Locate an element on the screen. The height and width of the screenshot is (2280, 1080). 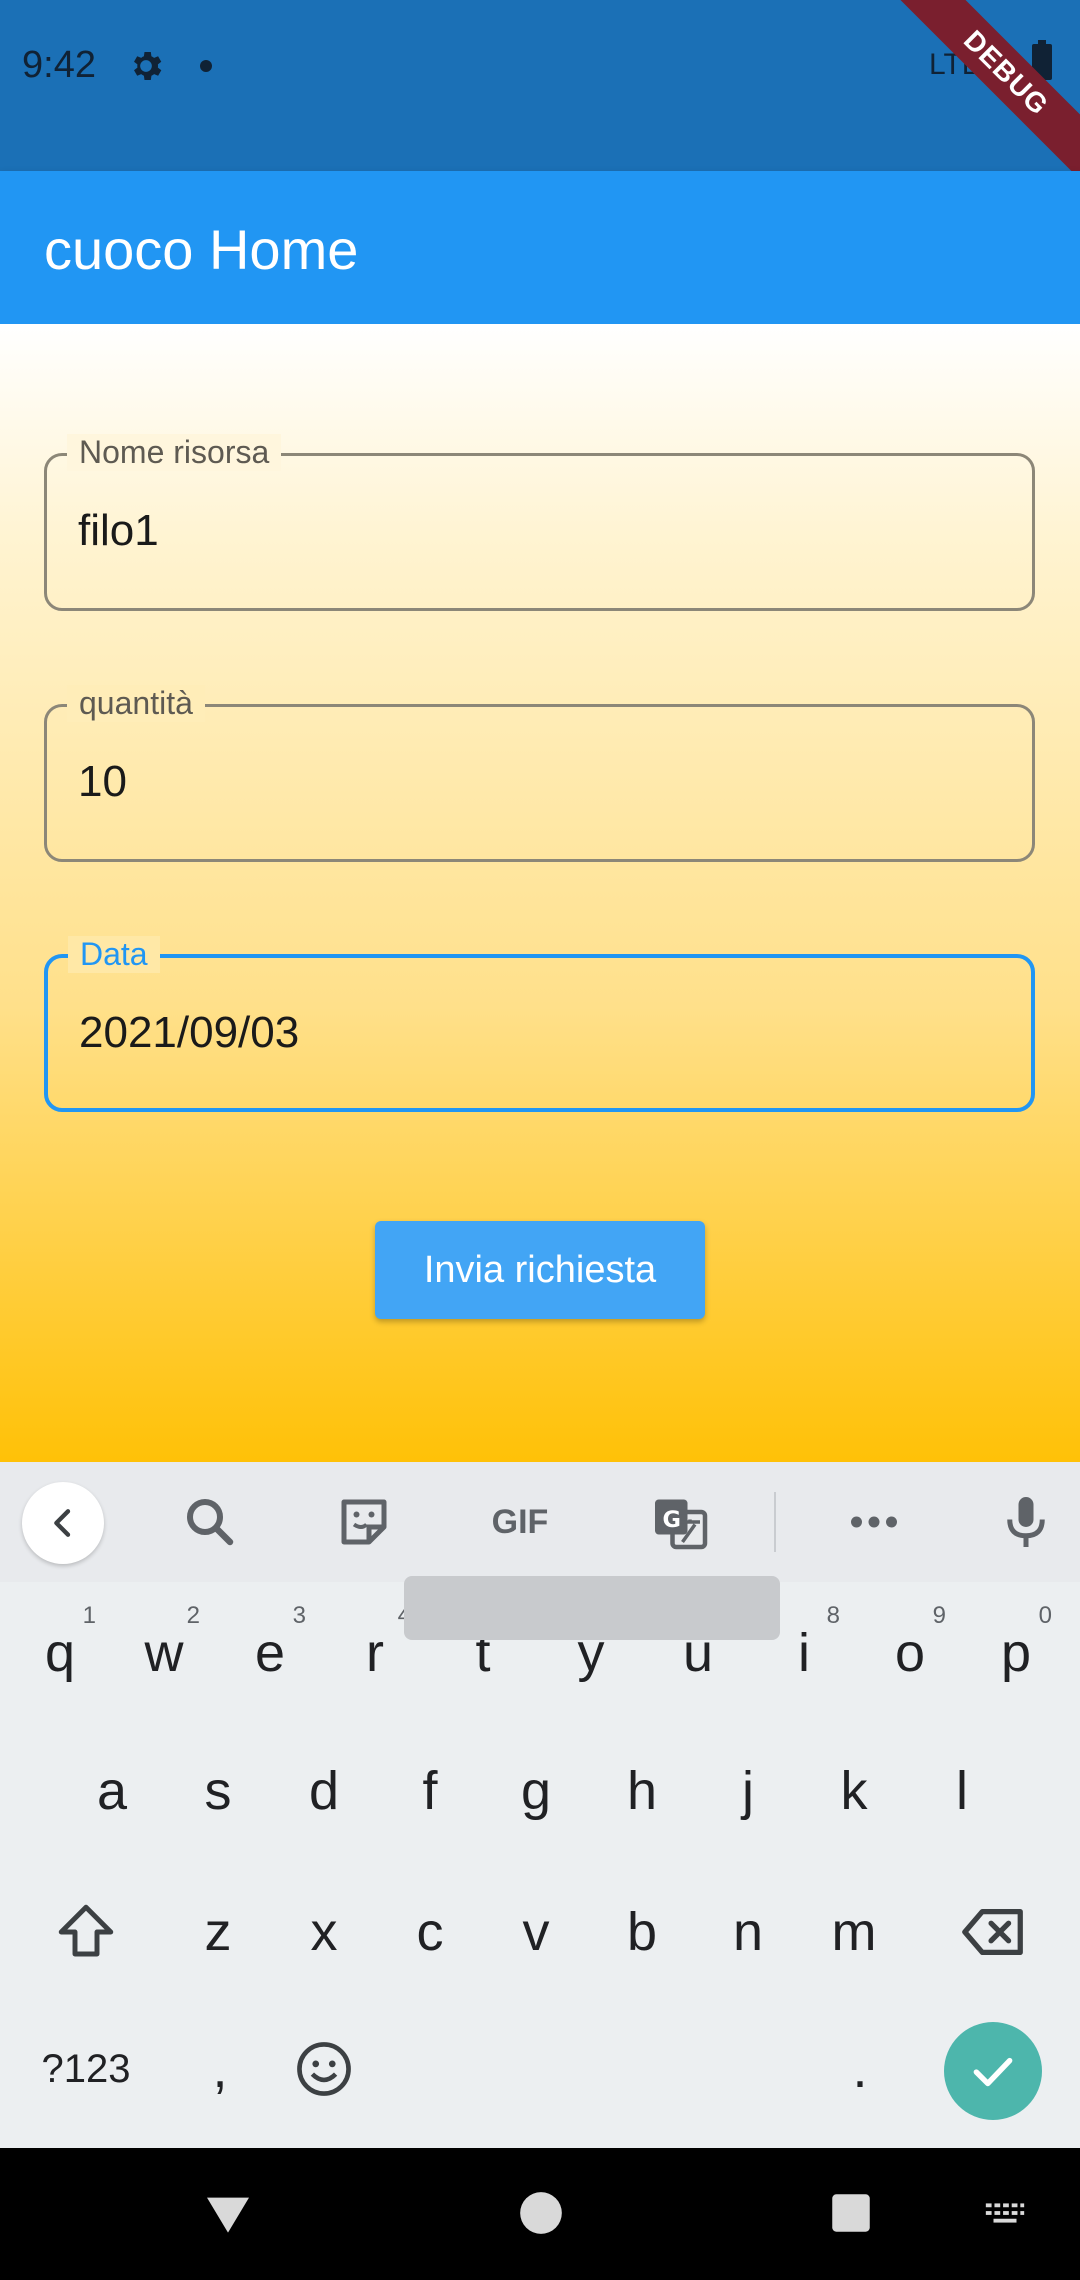
chevron-left-icon is located at coordinates (62, 1523).